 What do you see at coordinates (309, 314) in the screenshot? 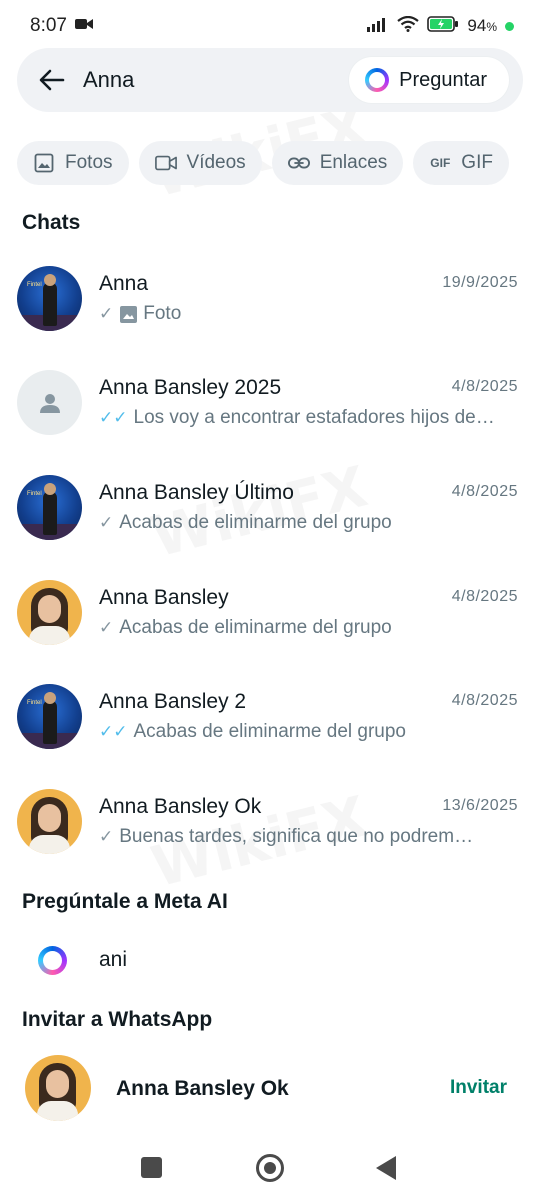
I see `chat-preview: ✓ Foto` at bounding box center [309, 314].